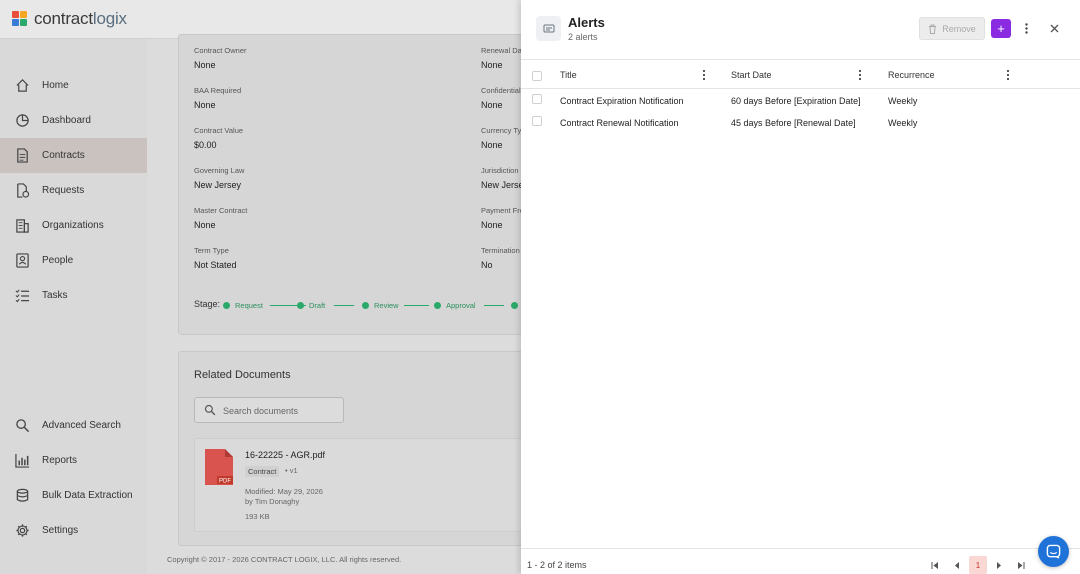  I want to click on sidebar-item-dashboard: Dashboard, so click(73, 120).